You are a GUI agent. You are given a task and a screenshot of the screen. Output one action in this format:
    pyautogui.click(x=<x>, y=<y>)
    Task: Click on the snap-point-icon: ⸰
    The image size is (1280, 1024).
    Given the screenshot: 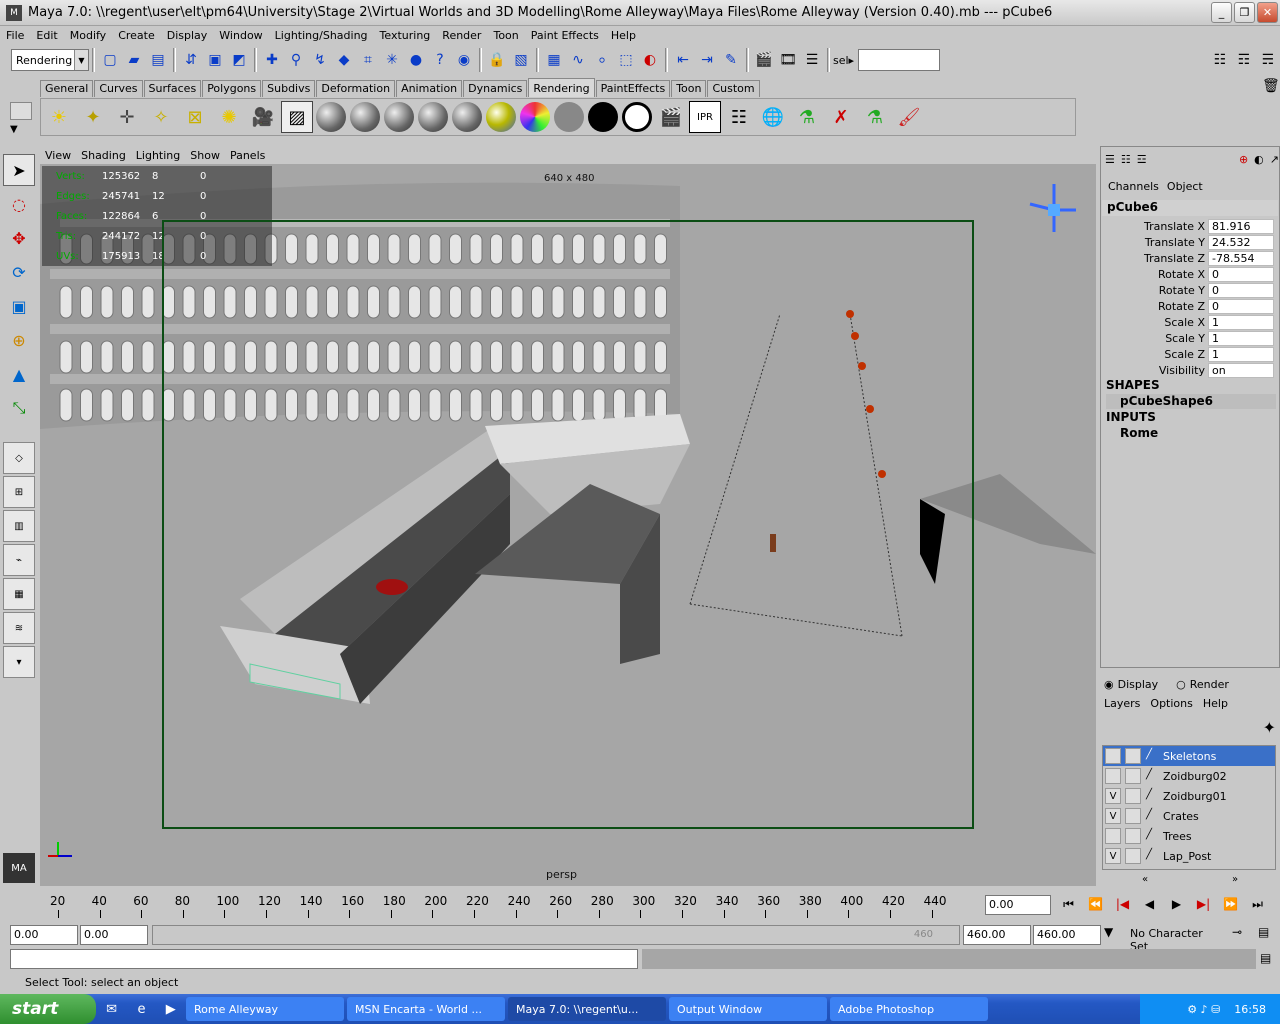 What is the action you would take?
    pyautogui.click(x=602, y=60)
    